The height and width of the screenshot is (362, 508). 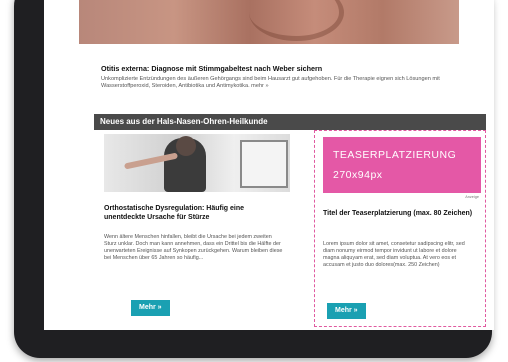 What do you see at coordinates (264, 164) in the screenshot?
I see `photo-window` at bounding box center [264, 164].